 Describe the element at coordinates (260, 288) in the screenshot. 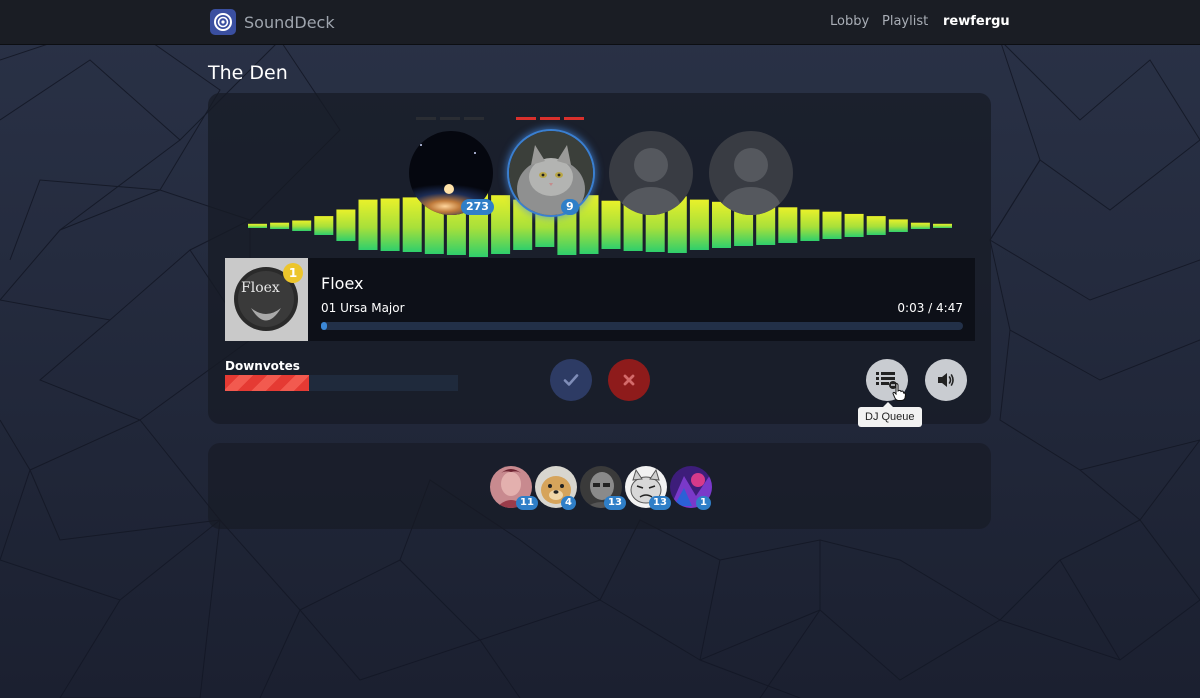

I see `album-logo-text: Floex` at that location.